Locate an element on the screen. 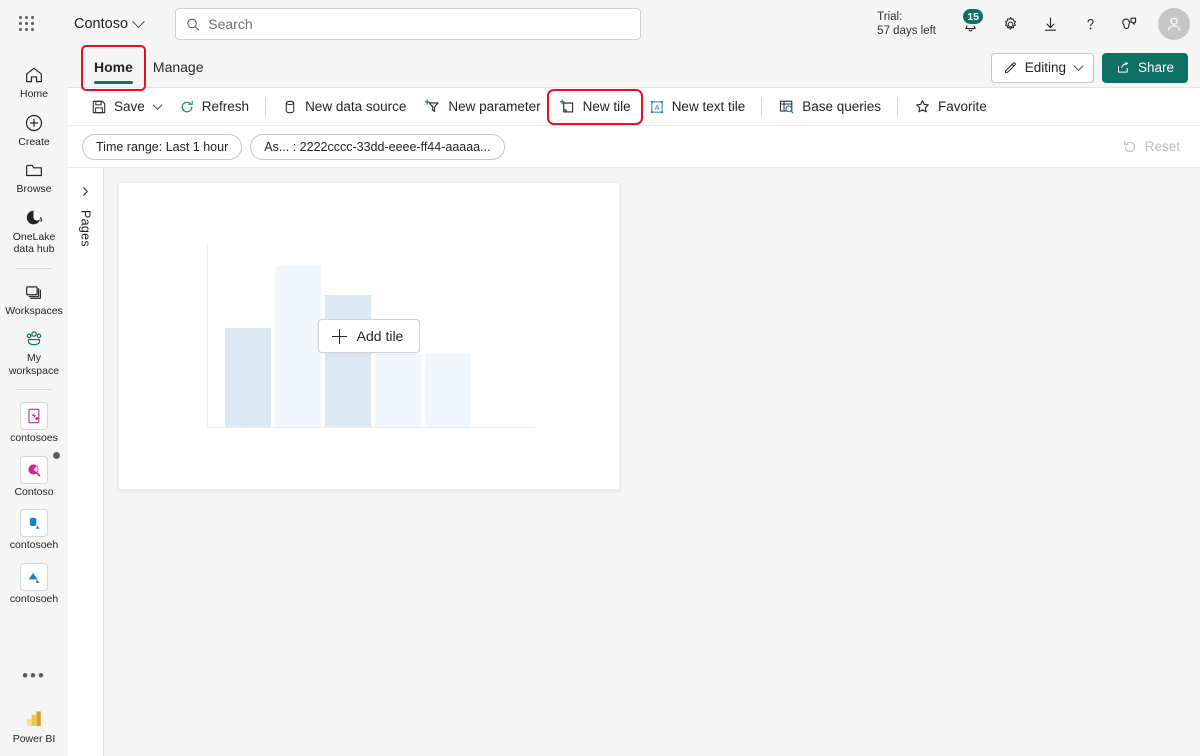 This screenshot has width=1200, height=756. command-new-text-tile: A New text tile is located at coordinates (697, 107).